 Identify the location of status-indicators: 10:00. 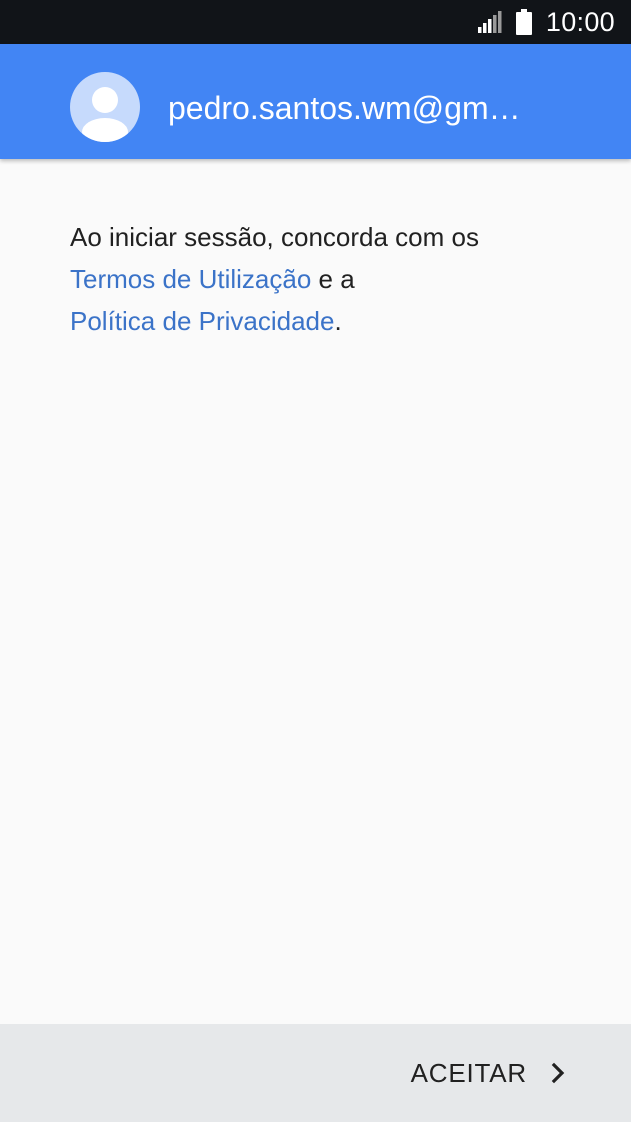
(546, 22).